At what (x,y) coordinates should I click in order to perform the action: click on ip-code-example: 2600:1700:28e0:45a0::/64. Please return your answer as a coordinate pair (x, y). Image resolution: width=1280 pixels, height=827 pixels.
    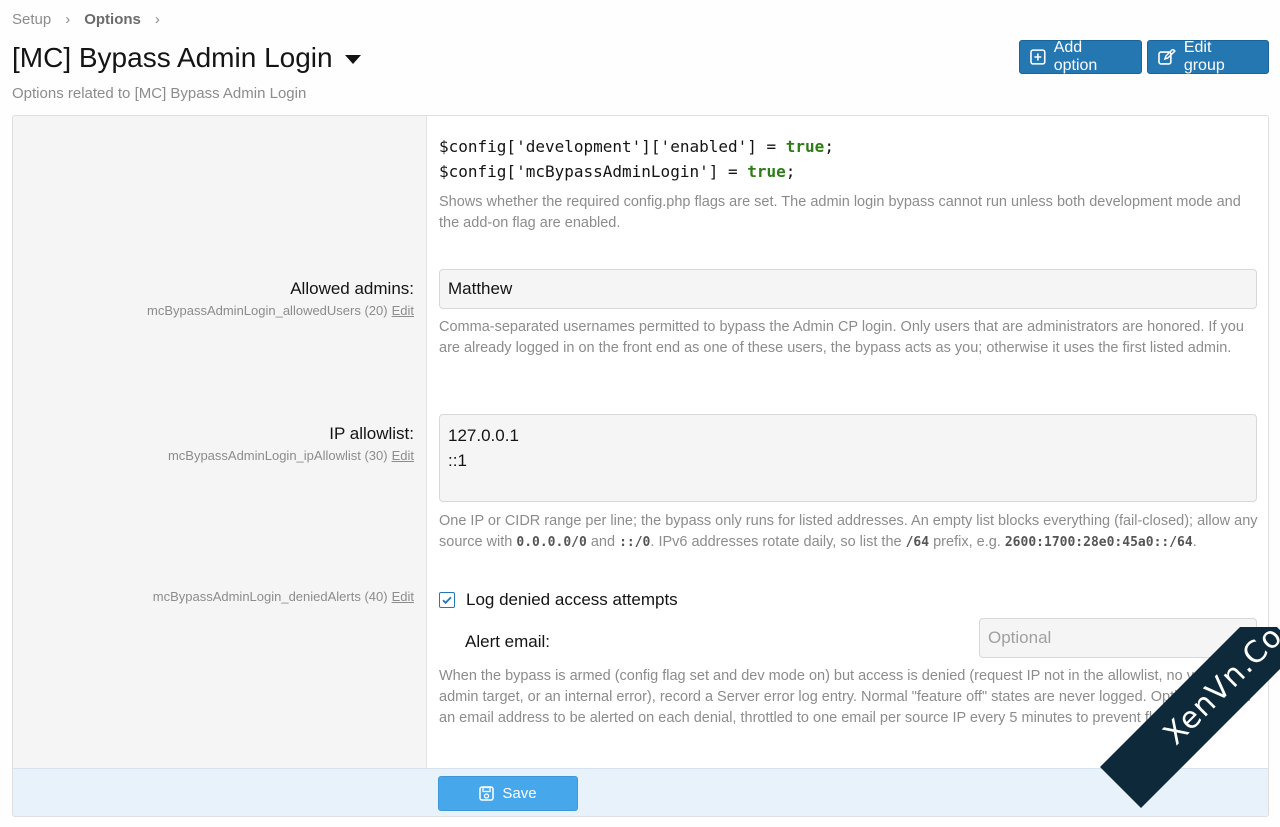
    Looking at the image, I should click on (1098, 542).